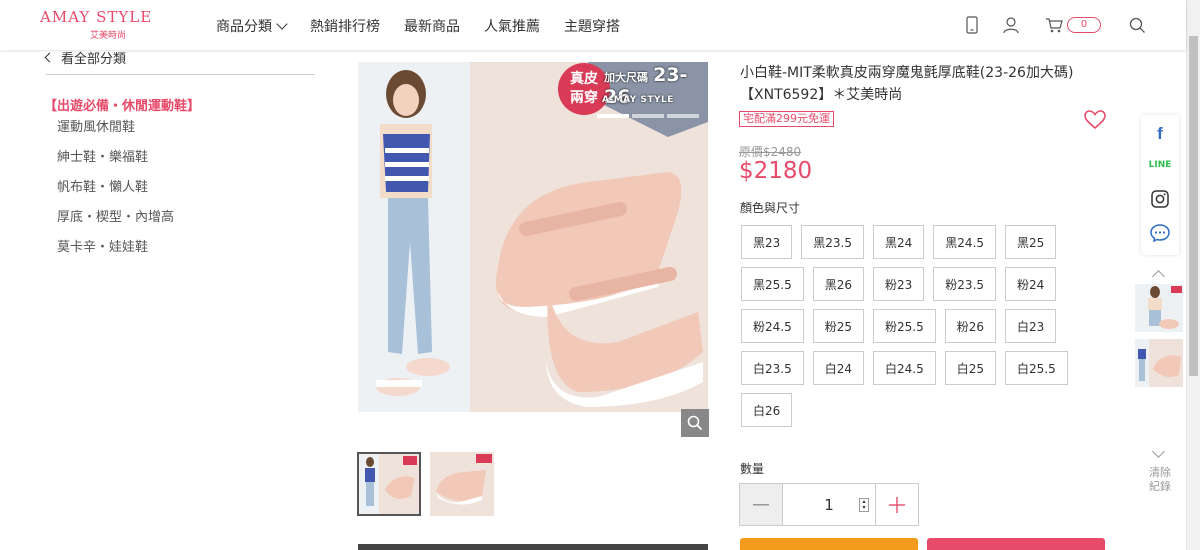 The height and width of the screenshot is (550, 1200). Describe the element at coordinates (965, 284) in the screenshot. I see `option-button: 粉23.5` at that location.